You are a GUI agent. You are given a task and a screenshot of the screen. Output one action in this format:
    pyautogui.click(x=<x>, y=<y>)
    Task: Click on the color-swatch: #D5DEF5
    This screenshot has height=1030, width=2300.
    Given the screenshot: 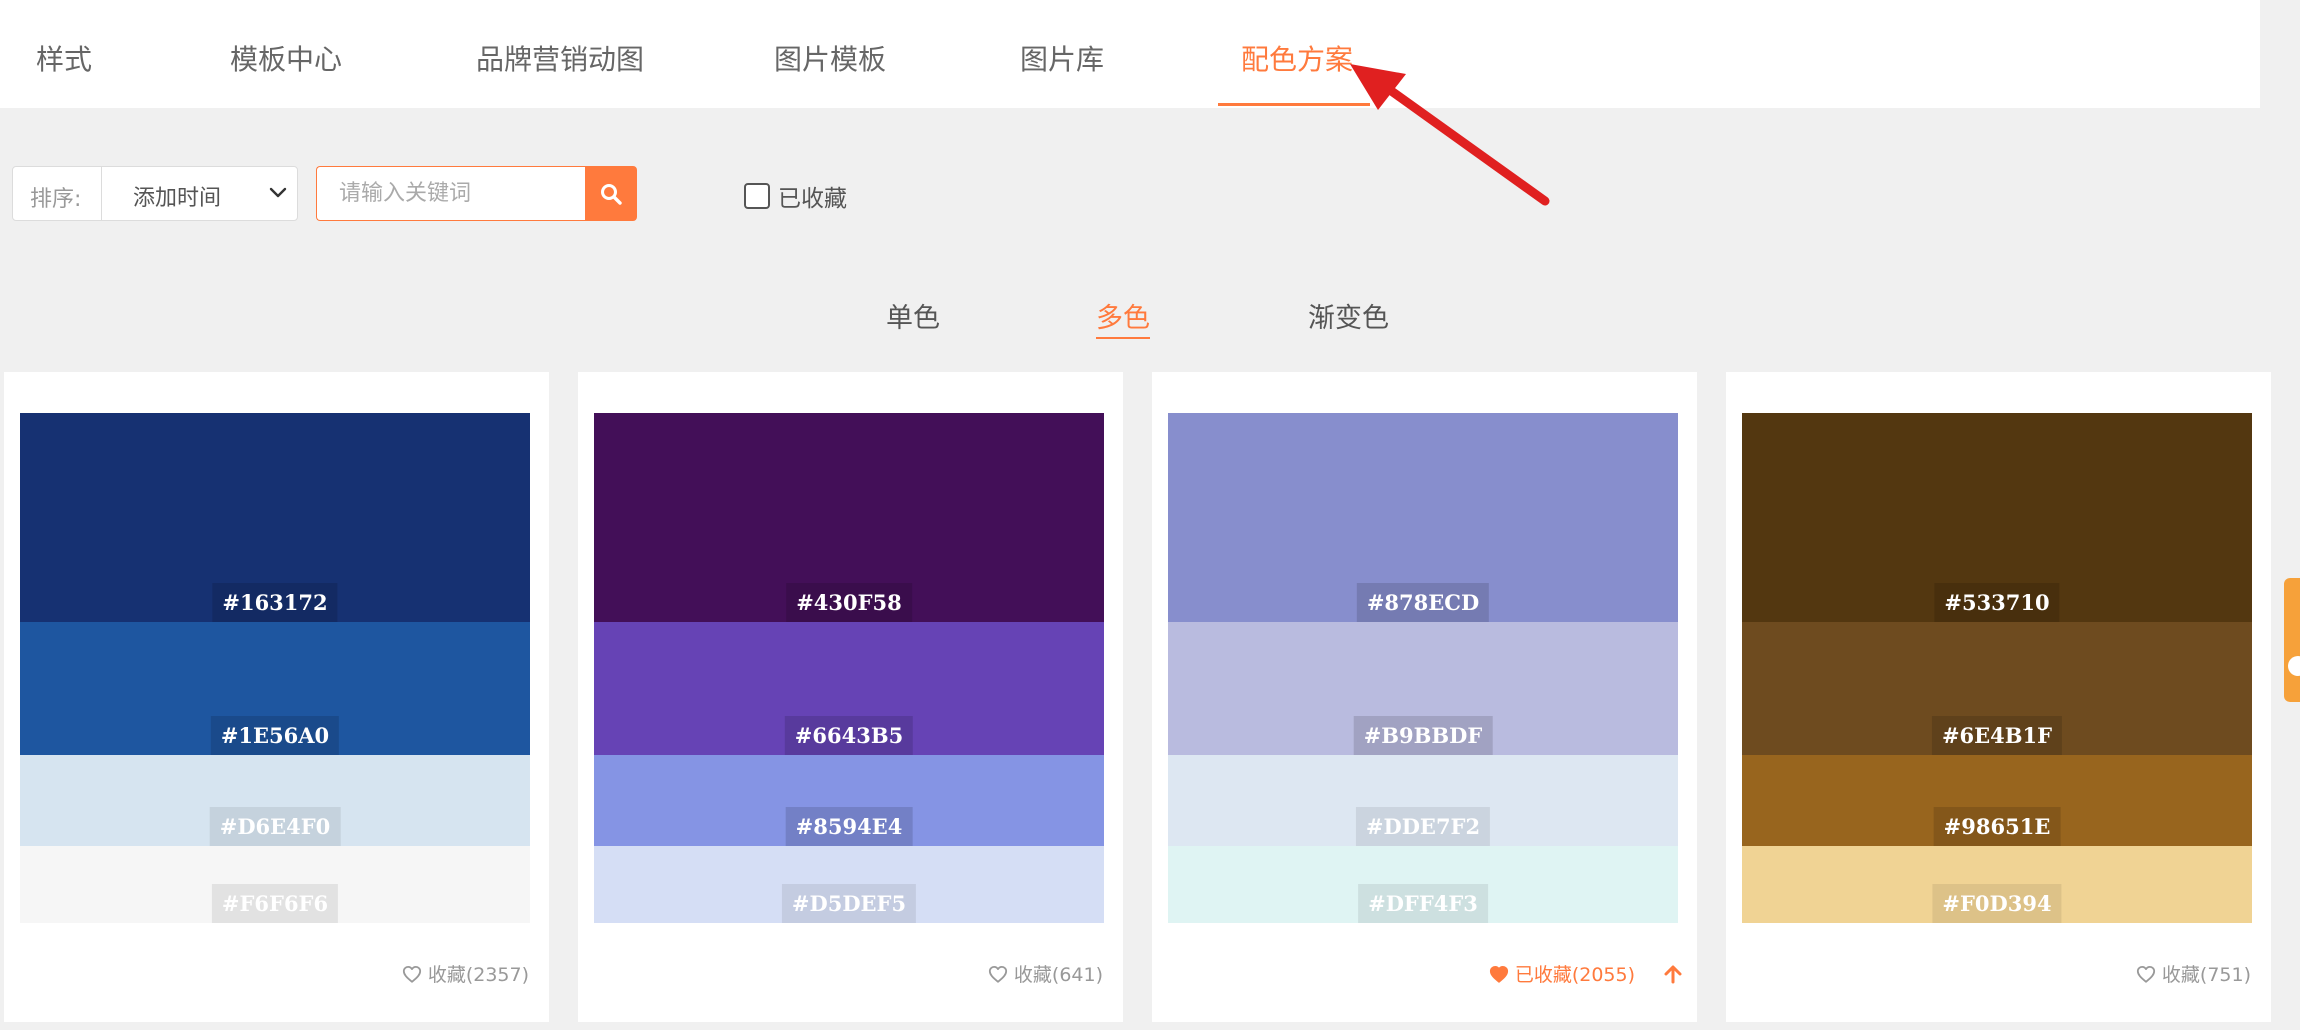 What is the action you would take?
    pyautogui.click(x=849, y=884)
    